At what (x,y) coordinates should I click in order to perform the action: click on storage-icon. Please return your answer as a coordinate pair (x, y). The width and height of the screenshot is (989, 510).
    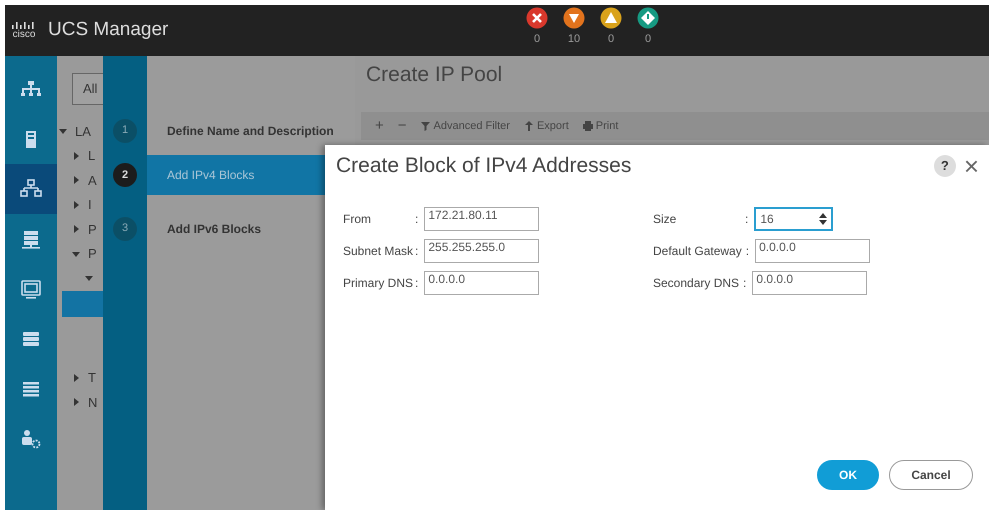
    Looking at the image, I should click on (31, 339).